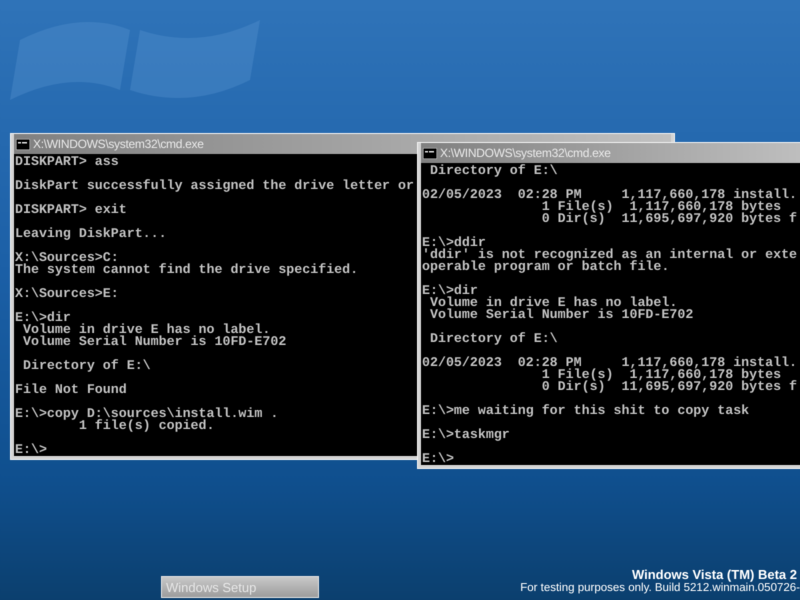 The height and width of the screenshot is (600, 800). Describe the element at coordinates (146, 426) in the screenshot. I see `console-line: 1 file(s) copied.` at that location.